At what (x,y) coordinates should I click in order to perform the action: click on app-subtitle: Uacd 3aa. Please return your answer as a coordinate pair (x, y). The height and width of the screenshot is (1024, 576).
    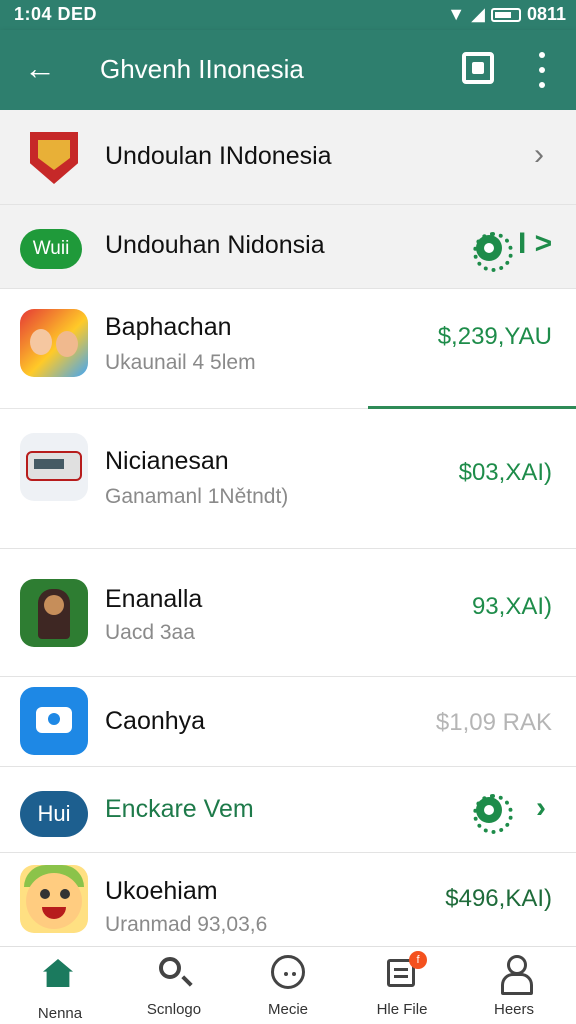
    Looking at the image, I should click on (150, 632).